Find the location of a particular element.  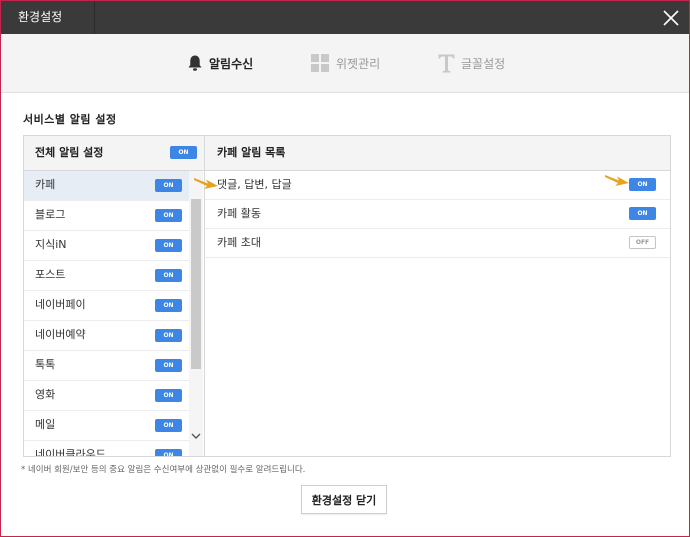

window-title: 환경설정 is located at coordinates (40, 17).